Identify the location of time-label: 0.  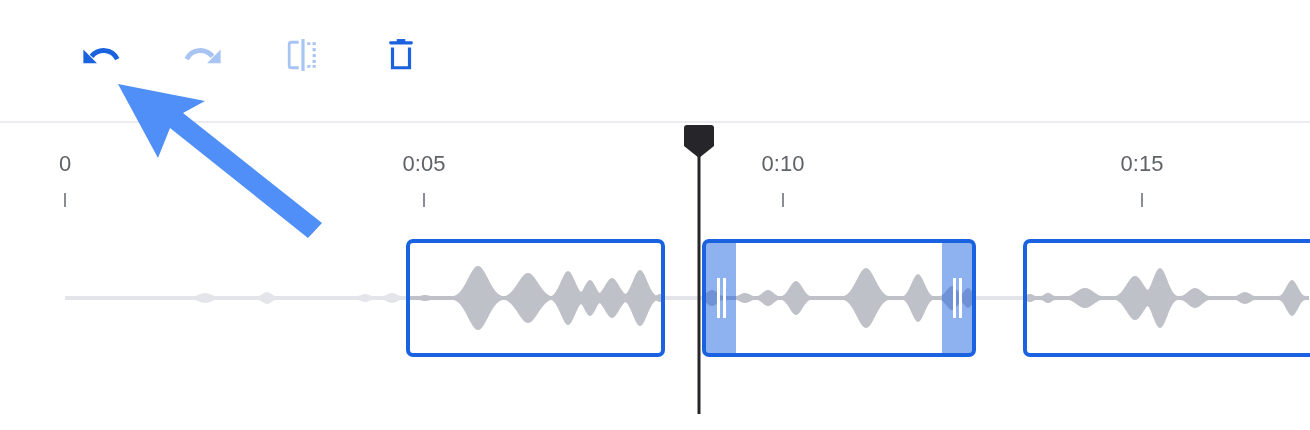
(65, 164).